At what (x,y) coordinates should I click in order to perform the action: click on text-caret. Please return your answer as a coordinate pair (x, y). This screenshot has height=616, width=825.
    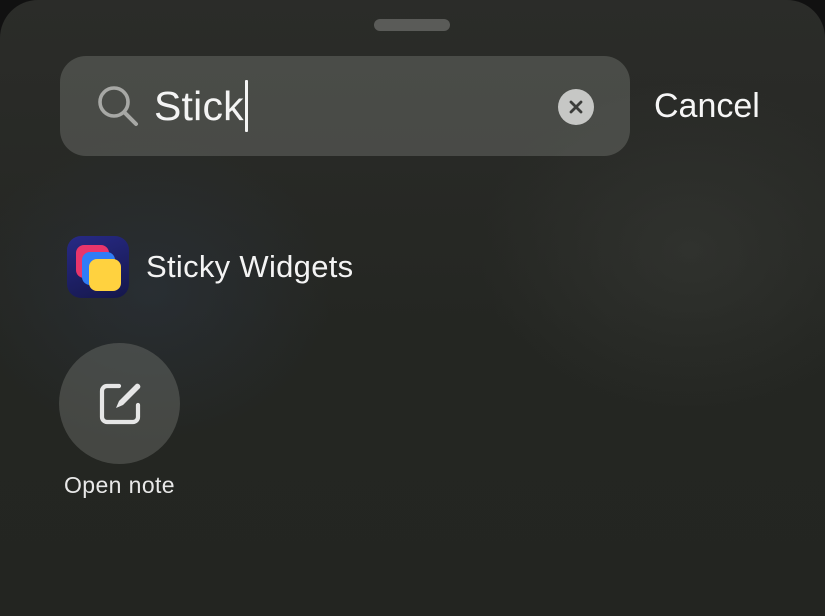
    Looking at the image, I should click on (246, 106).